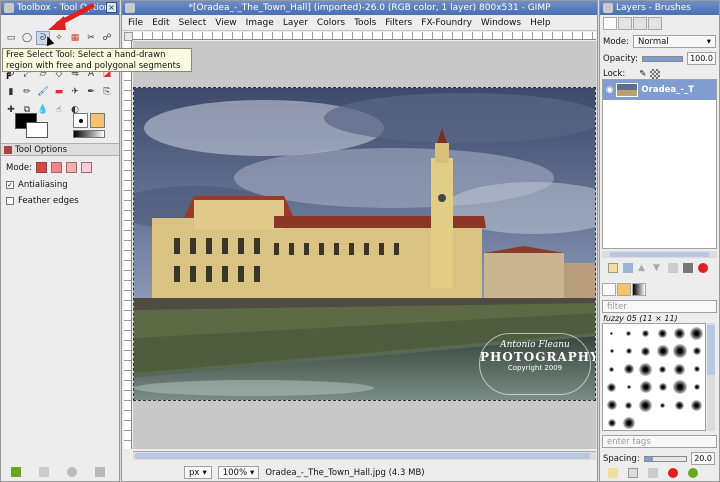  Describe the element at coordinates (91, 92) in the screenshot. I see `ink-tool-icon: ✒` at that location.